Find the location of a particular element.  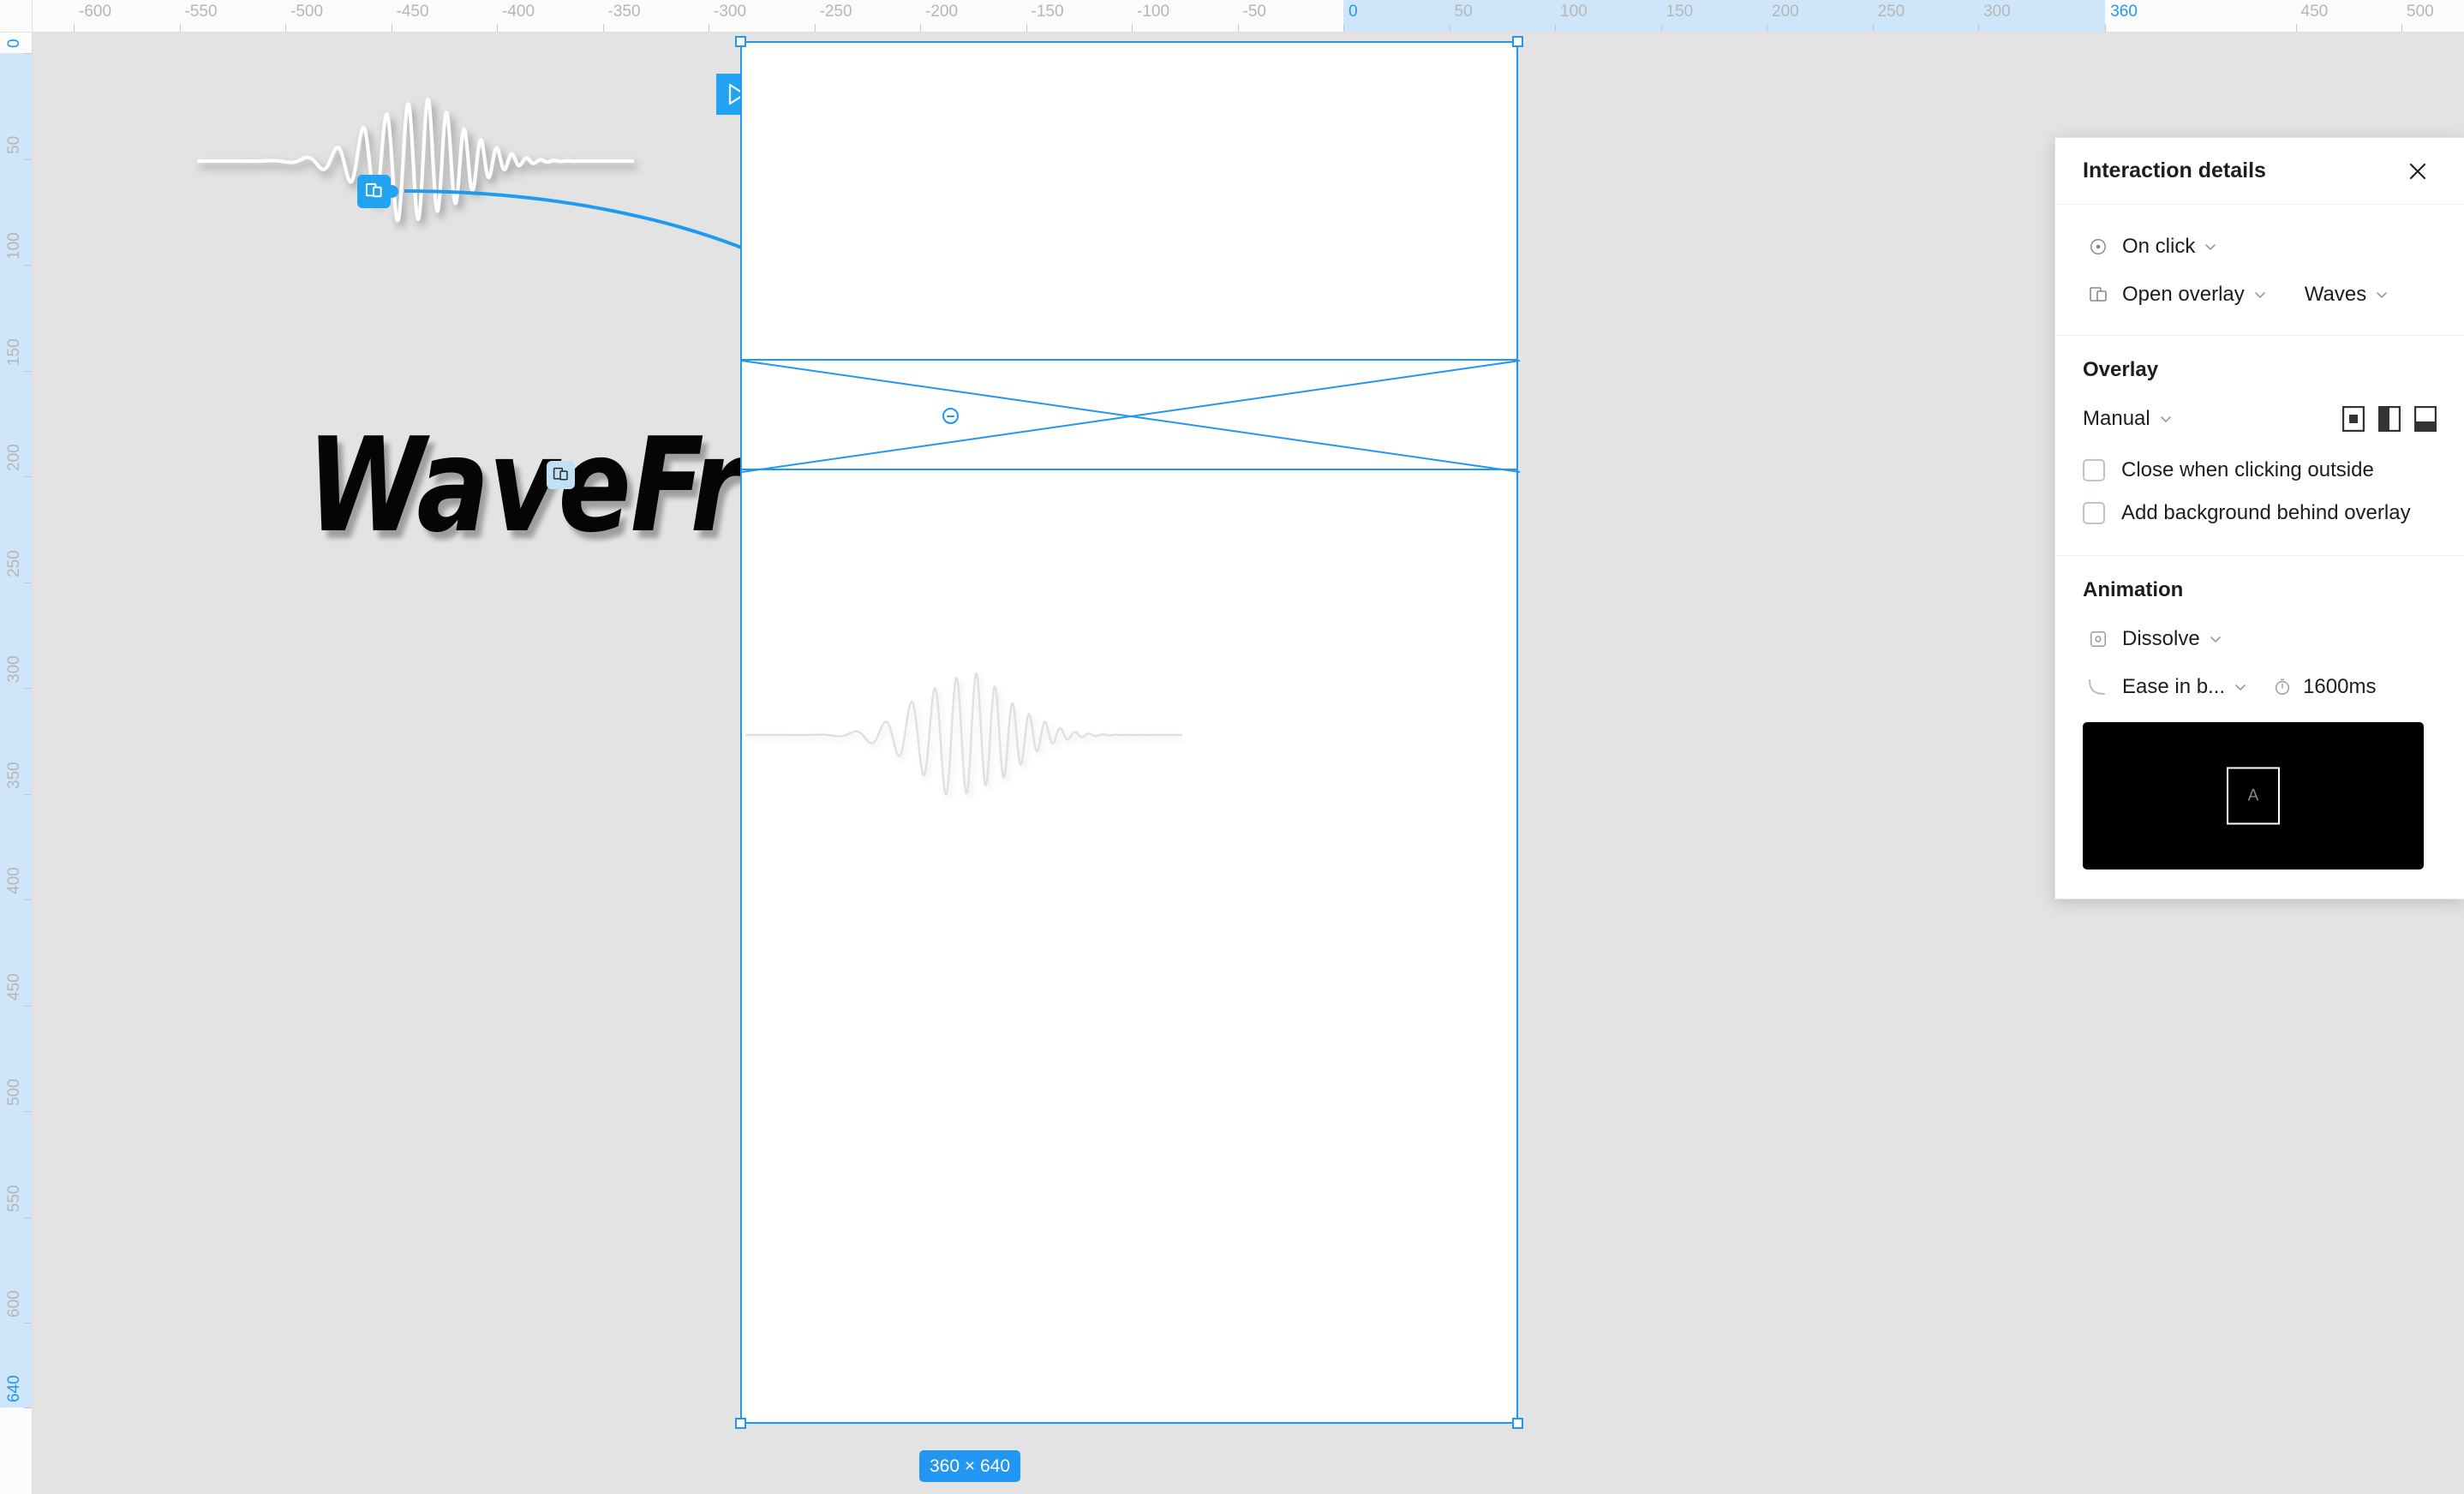

add-background-behind-overlay-checkbox is located at coordinates (2094, 513).